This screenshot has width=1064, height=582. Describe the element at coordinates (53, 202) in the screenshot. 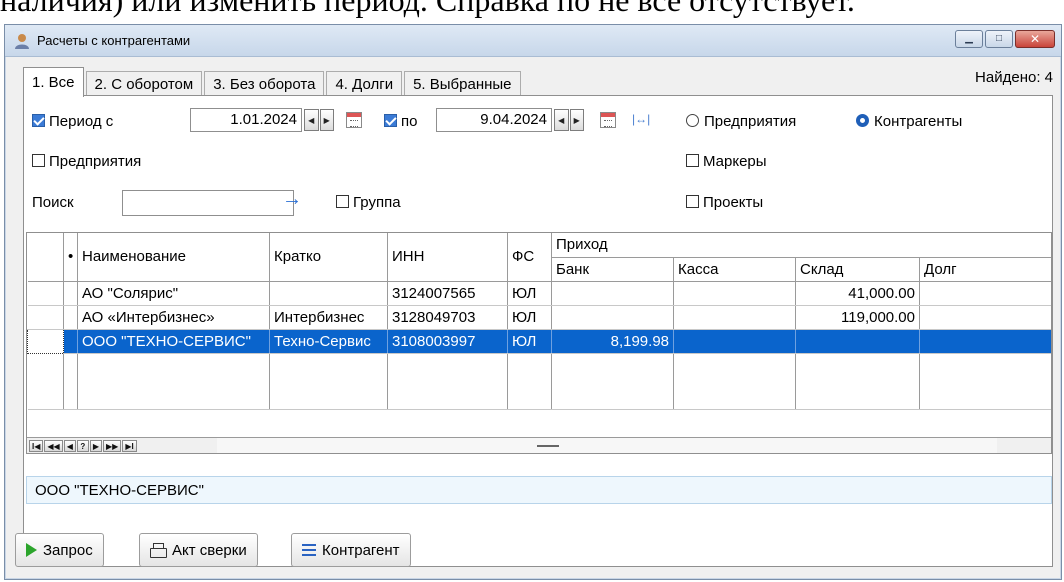

I see `search-label: Поиск` at that location.